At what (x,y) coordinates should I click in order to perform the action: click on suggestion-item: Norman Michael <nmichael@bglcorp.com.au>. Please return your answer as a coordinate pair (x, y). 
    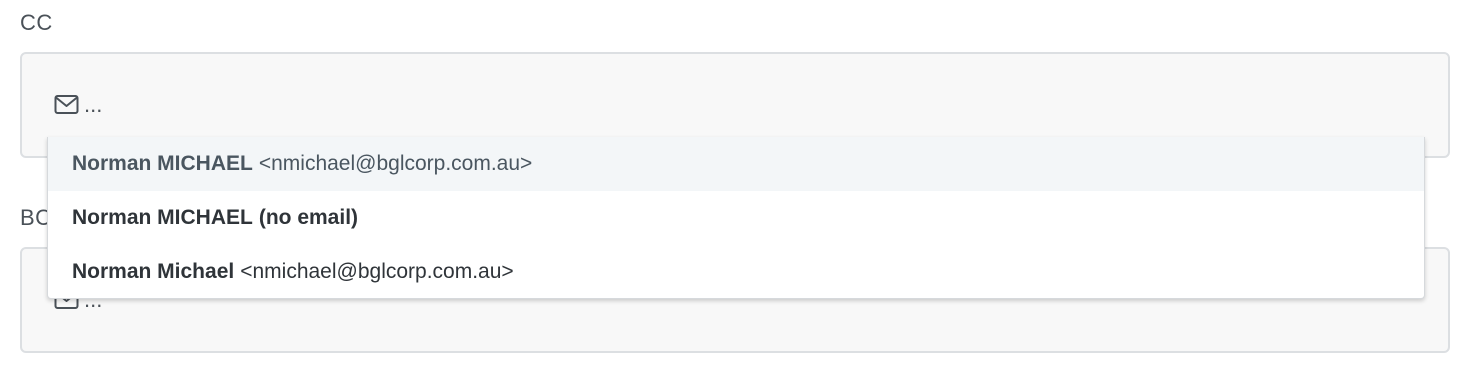
    Looking at the image, I should click on (736, 272).